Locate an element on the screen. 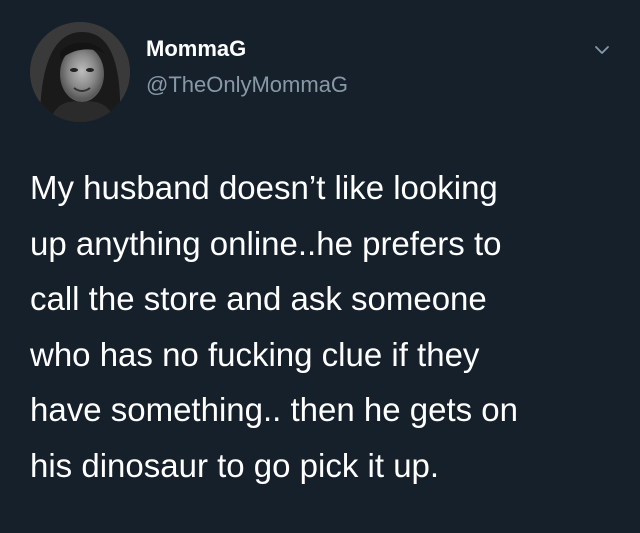 The height and width of the screenshot is (533, 640). tweet-text-line: his dinosaur to go pick it up. is located at coordinates (235, 465).